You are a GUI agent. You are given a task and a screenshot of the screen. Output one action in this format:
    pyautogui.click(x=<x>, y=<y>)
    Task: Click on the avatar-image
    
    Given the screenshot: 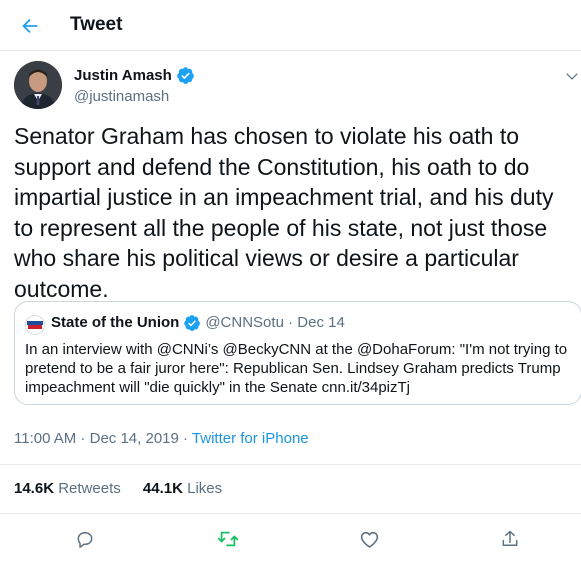 What is the action you would take?
    pyautogui.click(x=38, y=85)
    